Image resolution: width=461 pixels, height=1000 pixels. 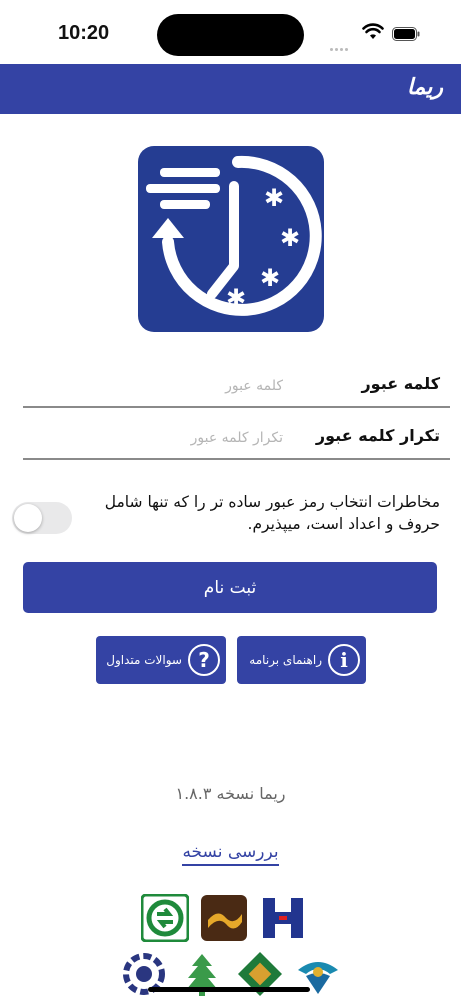 What do you see at coordinates (377, 435) in the screenshot?
I see `repeat-password-label: تکرار کلمه عبور` at bounding box center [377, 435].